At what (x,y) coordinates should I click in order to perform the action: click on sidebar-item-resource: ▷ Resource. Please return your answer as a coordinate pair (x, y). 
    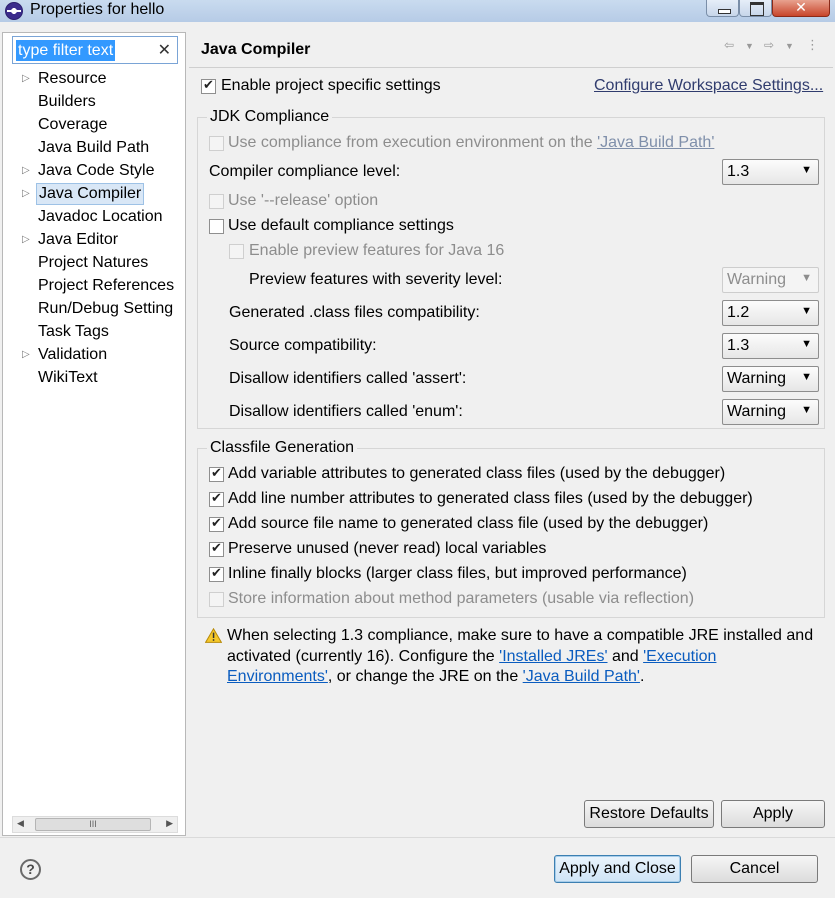
    Looking at the image, I should click on (94, 79).